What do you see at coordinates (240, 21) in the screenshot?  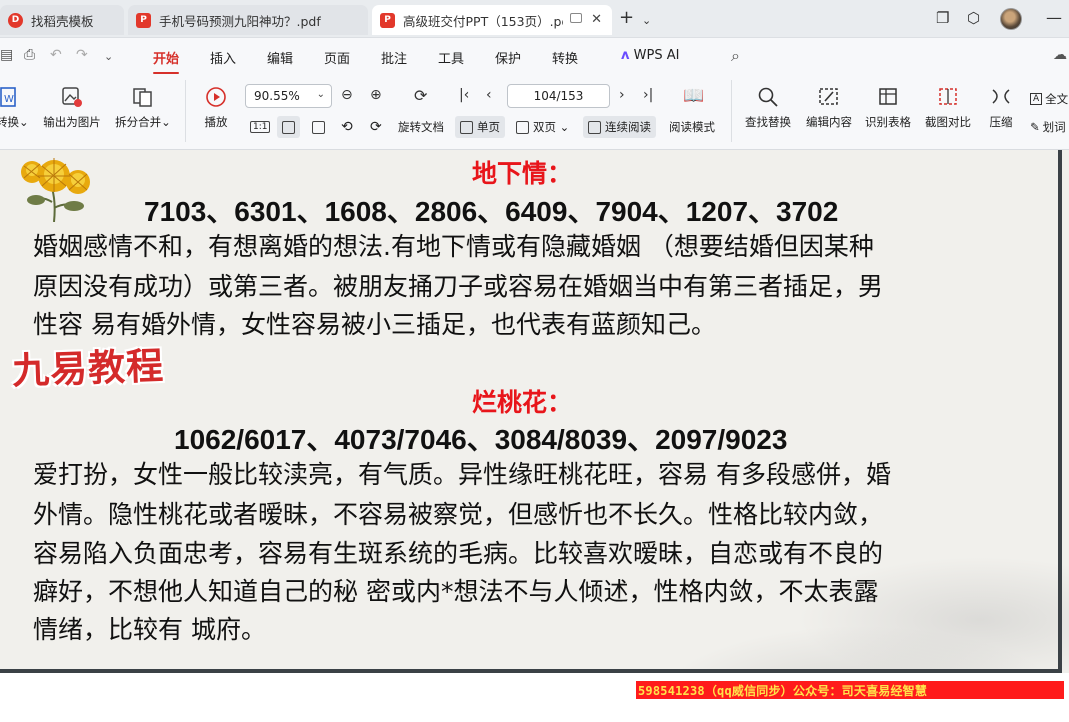 I see `tab-title: 手机号码预测九阳神功？.pdf` at bounding box center [240, 21].